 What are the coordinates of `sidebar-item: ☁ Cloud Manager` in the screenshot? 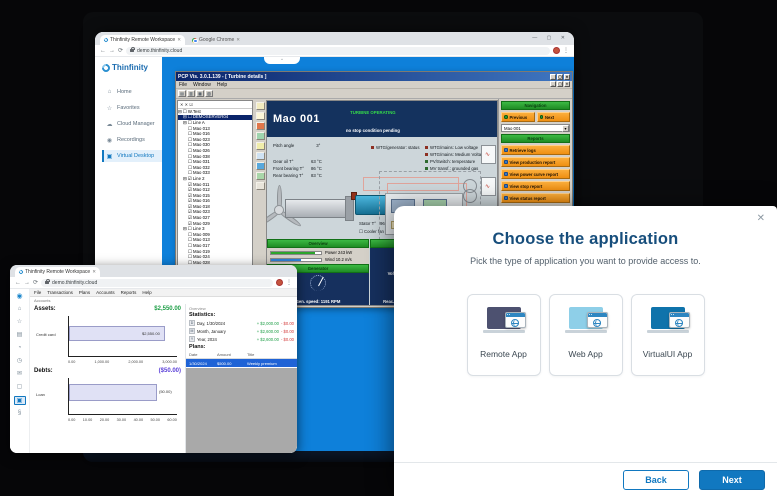 It's located at (132, 124).